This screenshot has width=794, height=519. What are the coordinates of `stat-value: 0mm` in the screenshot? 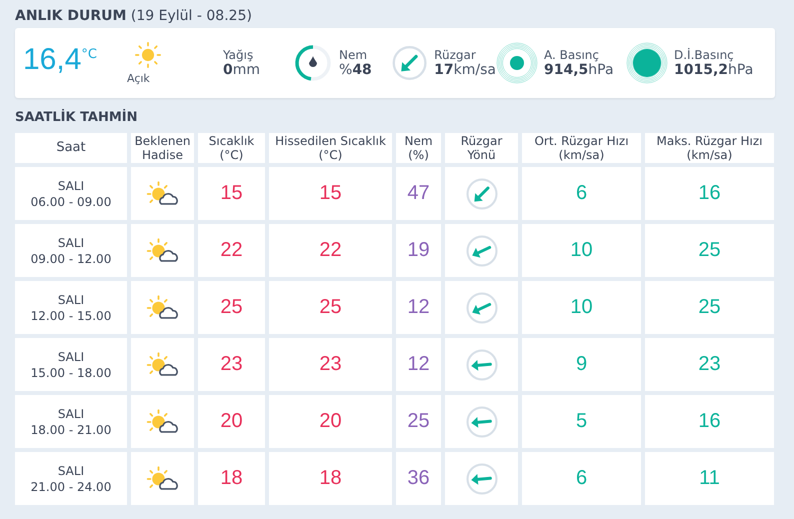 It's located at (242, 70).